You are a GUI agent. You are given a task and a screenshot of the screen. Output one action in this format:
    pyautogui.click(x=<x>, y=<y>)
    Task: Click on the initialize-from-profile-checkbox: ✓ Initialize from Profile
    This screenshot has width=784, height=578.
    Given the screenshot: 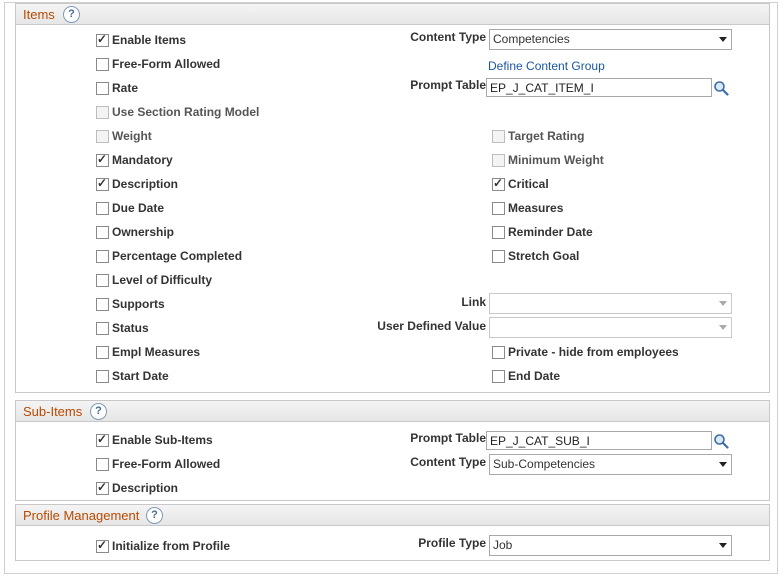 What is the action you would take?
    pyautogui.click(x=196, y=546)
    